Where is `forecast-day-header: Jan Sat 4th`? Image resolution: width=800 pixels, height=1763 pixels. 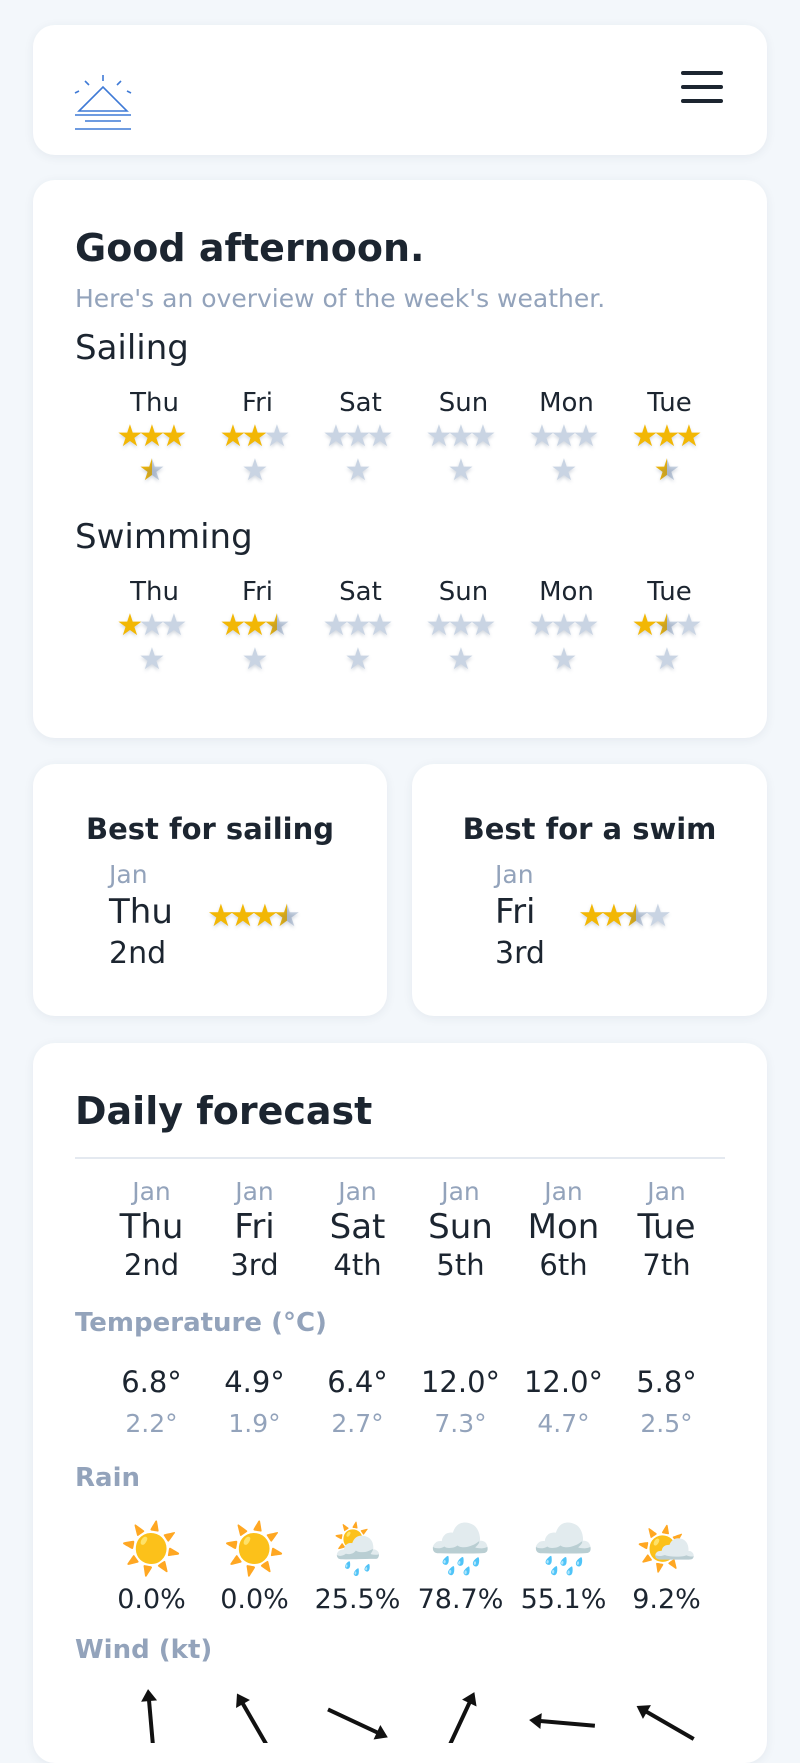
forecast-day-header: Jan Sat 4th is located at coordinates (357, 1229).